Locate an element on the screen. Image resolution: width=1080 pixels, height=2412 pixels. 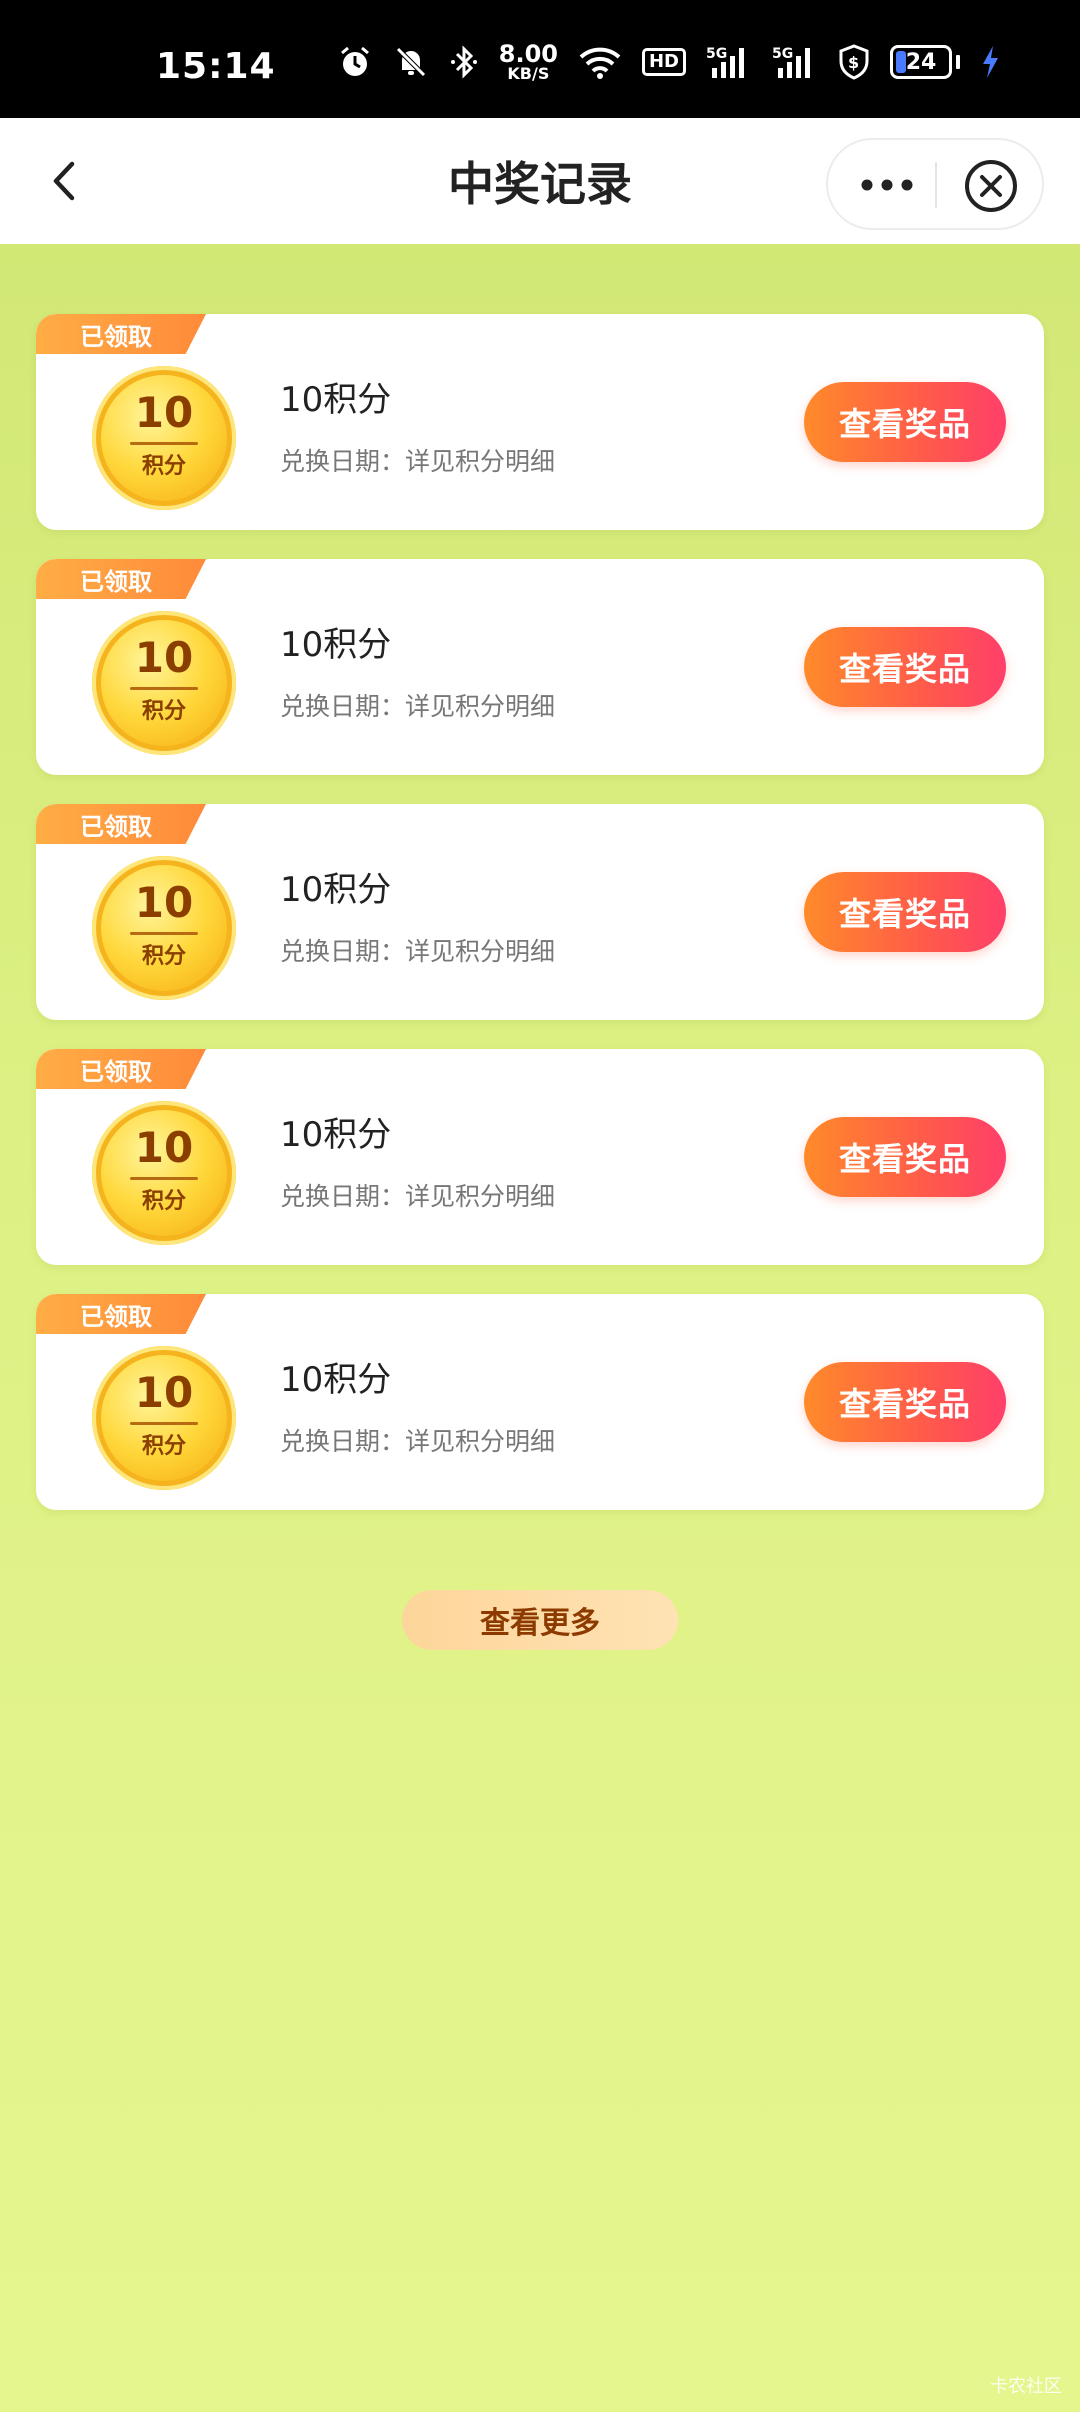
capsule-divider is located at coordinates (936, 185).